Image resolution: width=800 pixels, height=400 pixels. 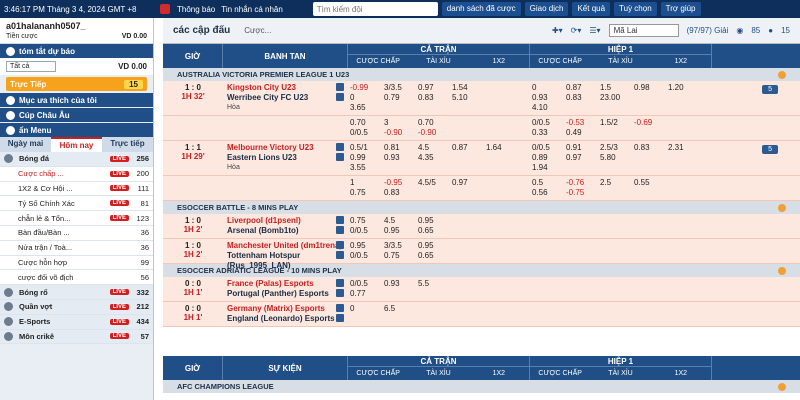 I want to click on half-time-odds: 0.5 -0.76 2.5 0.55 0.56 -0.75, so click(x=621, y=188).